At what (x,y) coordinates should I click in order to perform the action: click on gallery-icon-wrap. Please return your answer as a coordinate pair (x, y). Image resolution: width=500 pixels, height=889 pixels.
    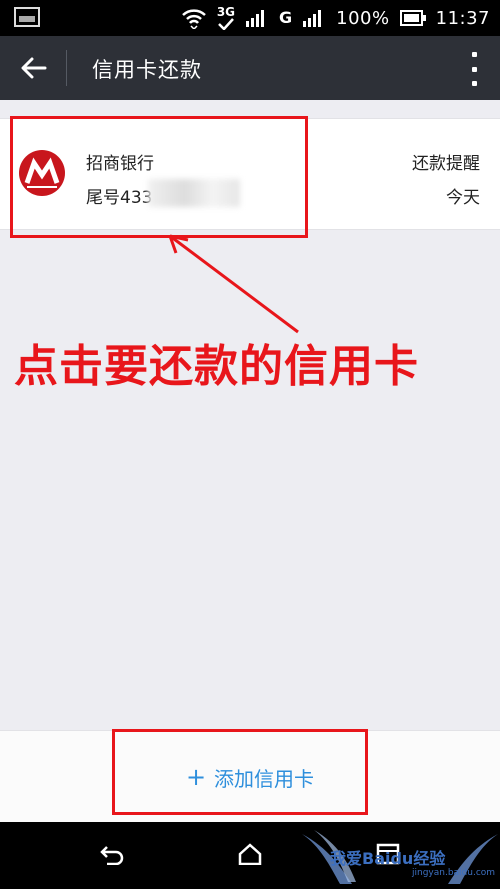
    Looking at the image, I should click on (27, 17).